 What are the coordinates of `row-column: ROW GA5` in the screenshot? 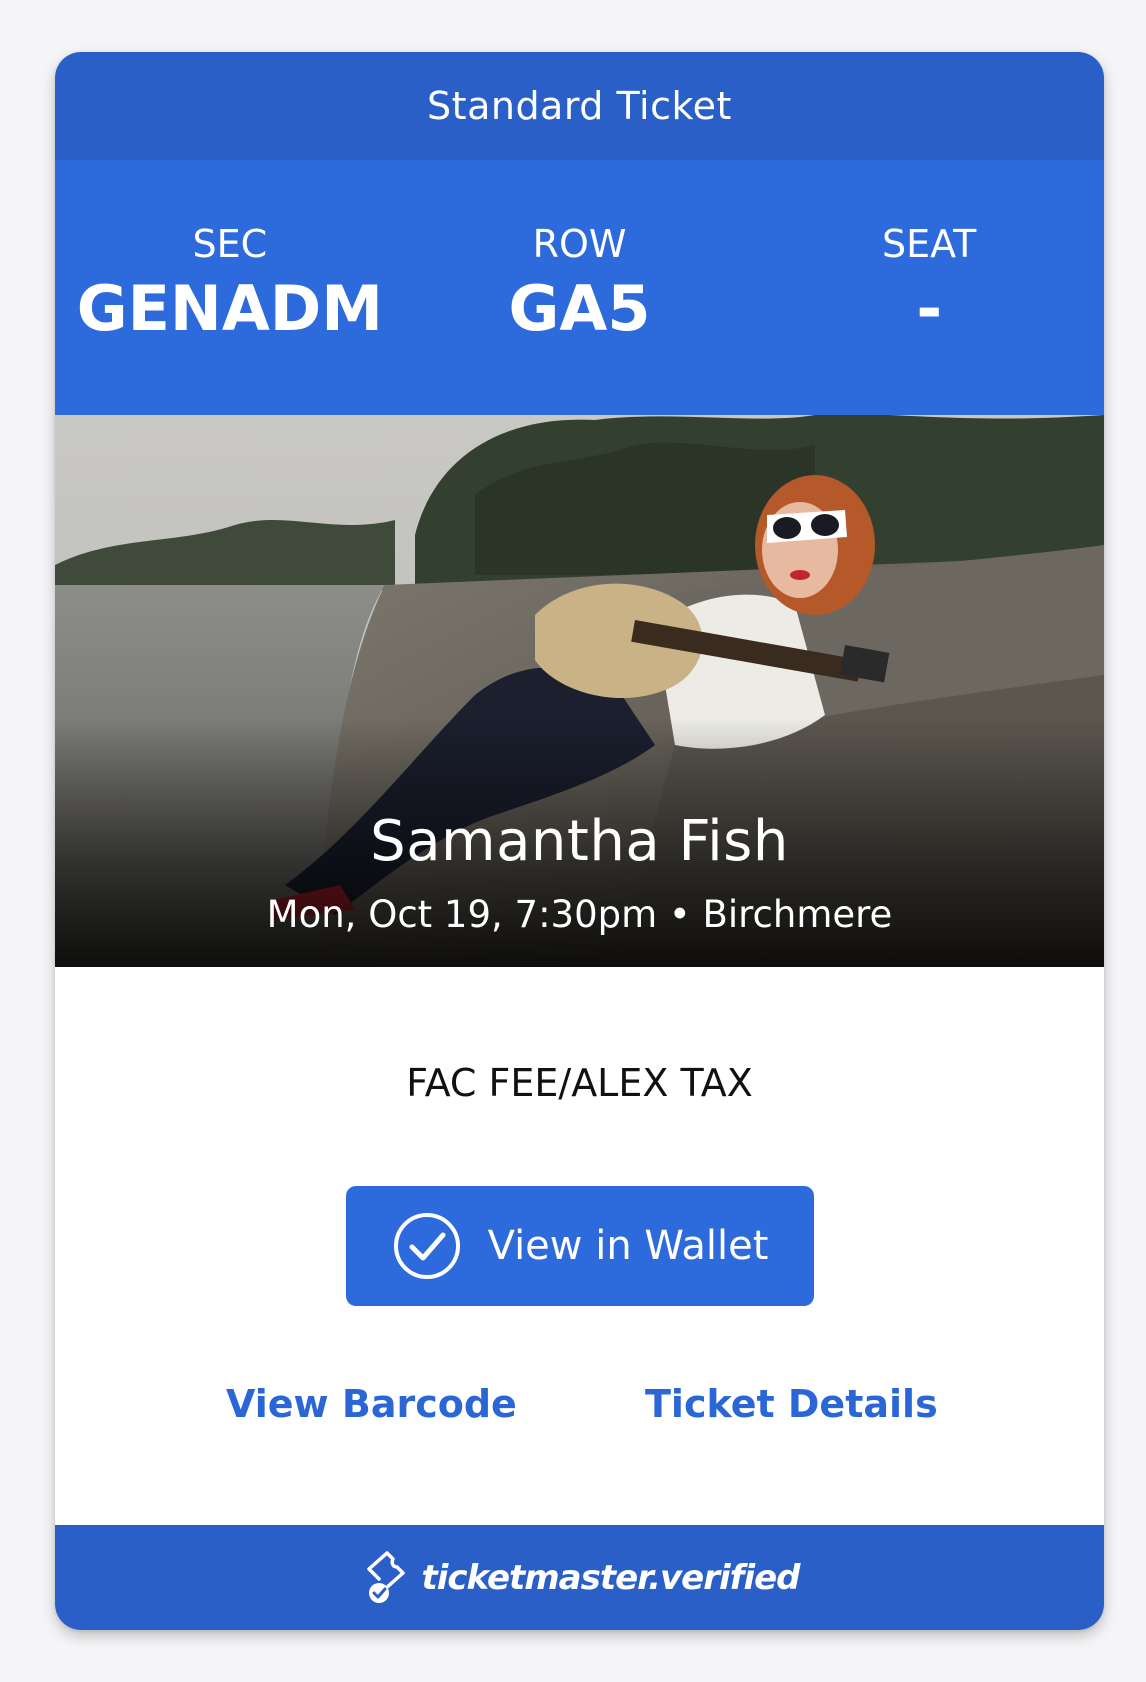 It's located at (580, 287).